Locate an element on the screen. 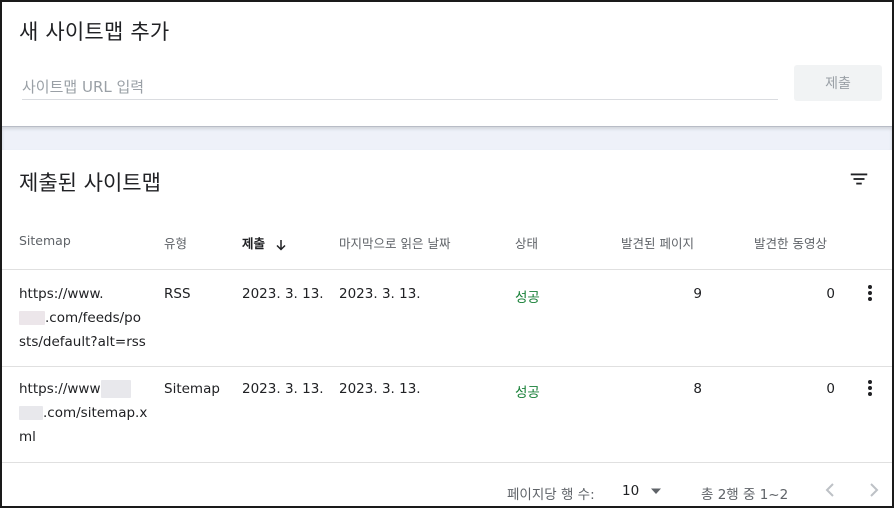  column-header-pages: 발견된 페이지 is located at coordinates (657, 242).